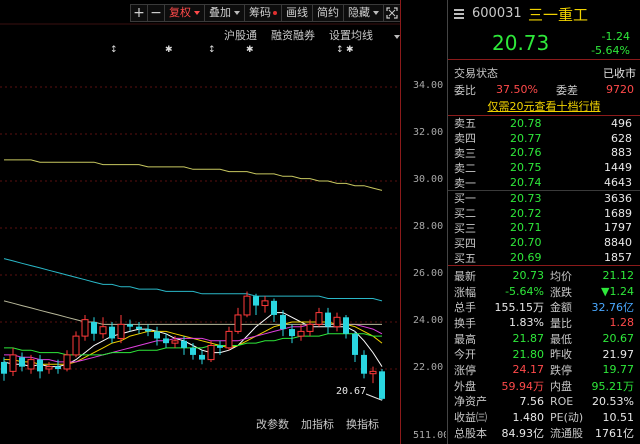 Image resolution: width=640 pixels, height=444 pixels. Describe the element at coordinates (544, 370) in the screenshot. I see `stat-row: 涨停 24.17 跌停 19.77` at that location.